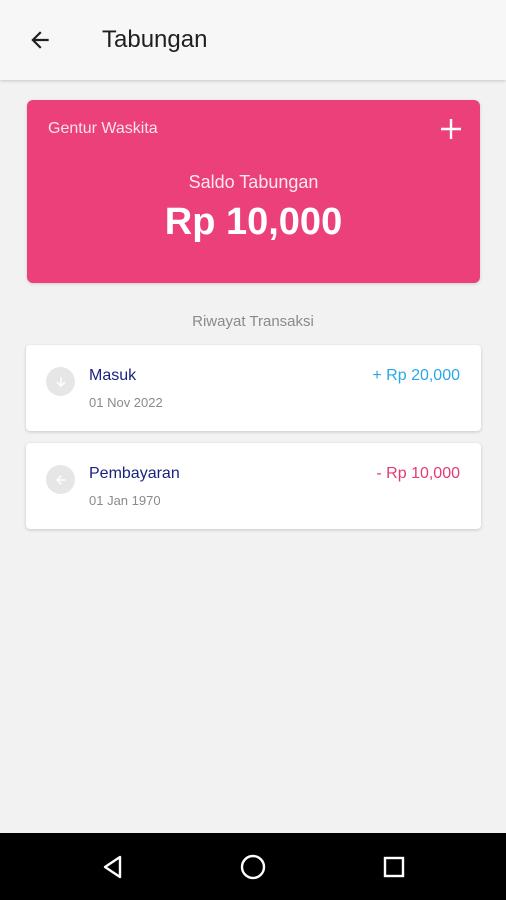  I want to click on plus-icon, so click(451, 129).